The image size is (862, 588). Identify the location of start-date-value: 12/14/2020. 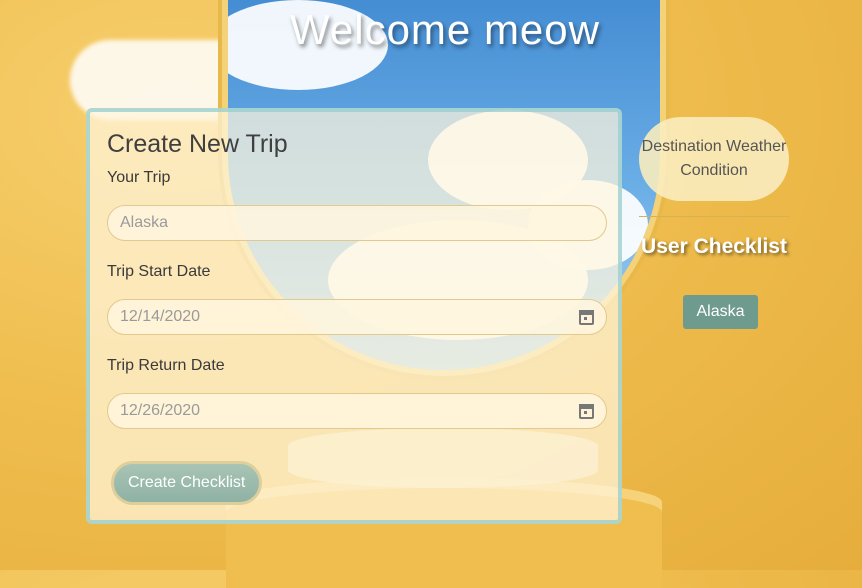
(160, 316).